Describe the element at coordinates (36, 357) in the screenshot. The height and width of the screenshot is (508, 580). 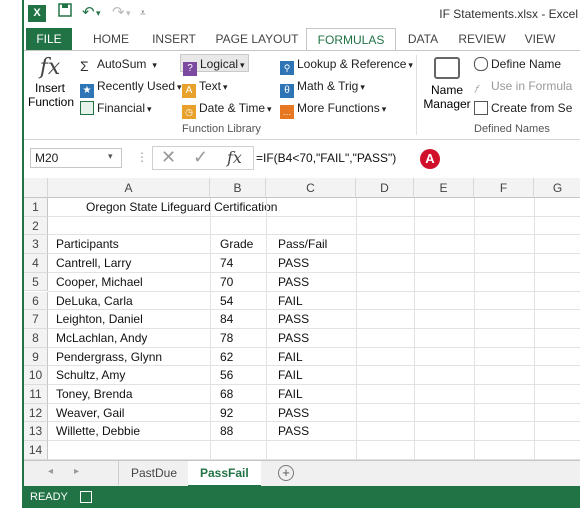
I see `row-header: 9` at that location.